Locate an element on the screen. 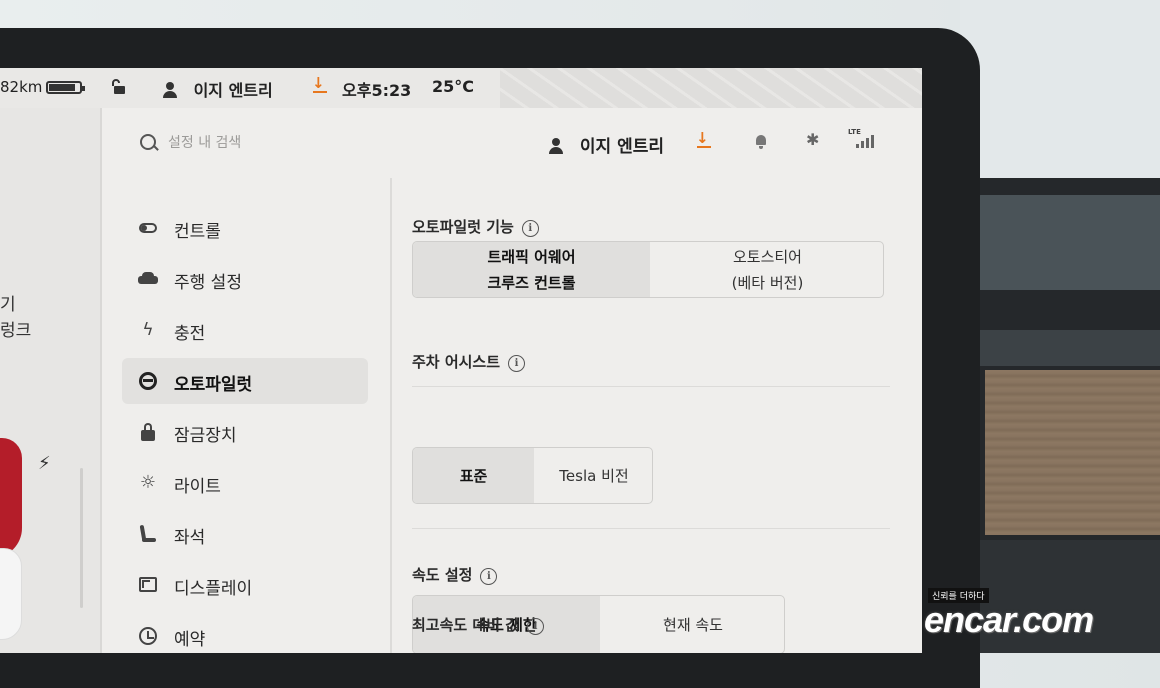 Image resolution: width=1160 pixels, height=688 pixels. option-standard: 표준 is located at coordinates (473, 475).